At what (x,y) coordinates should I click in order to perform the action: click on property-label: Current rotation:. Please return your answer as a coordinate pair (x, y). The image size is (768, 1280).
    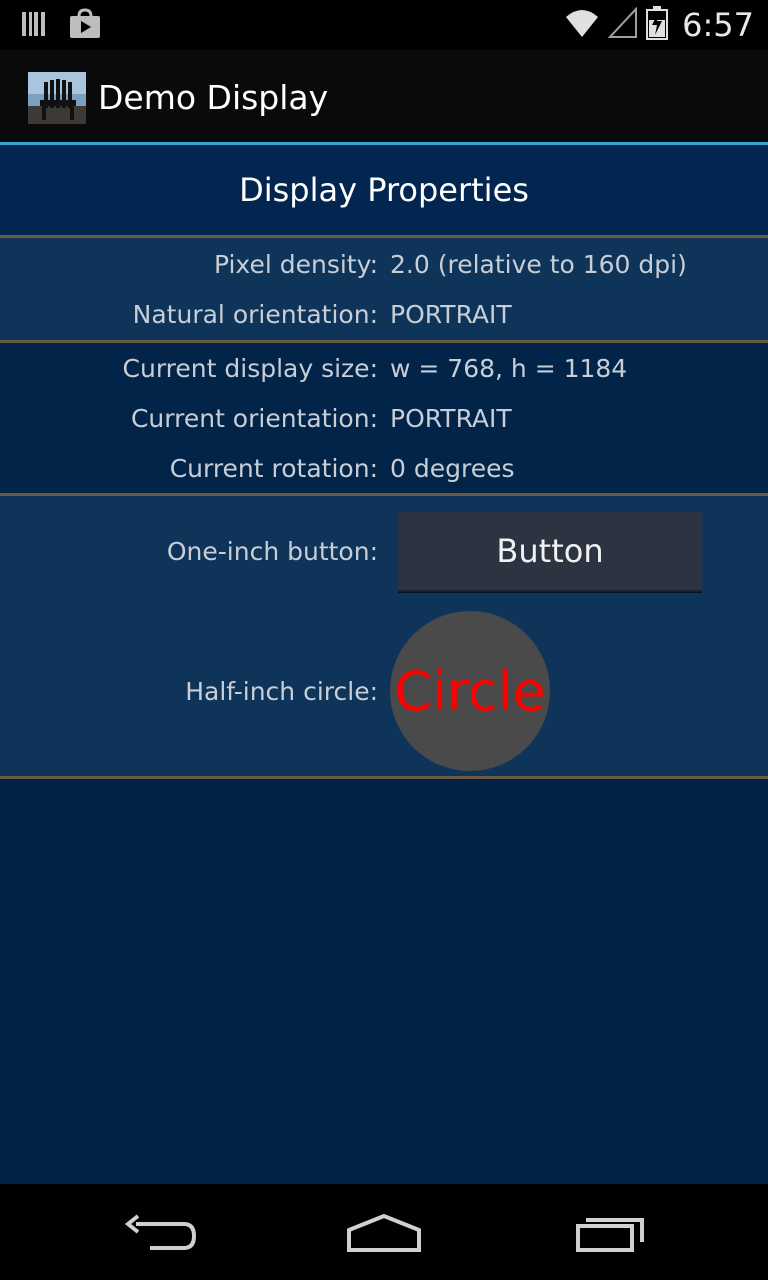
    Looking at the image, I should click on (273, 468).